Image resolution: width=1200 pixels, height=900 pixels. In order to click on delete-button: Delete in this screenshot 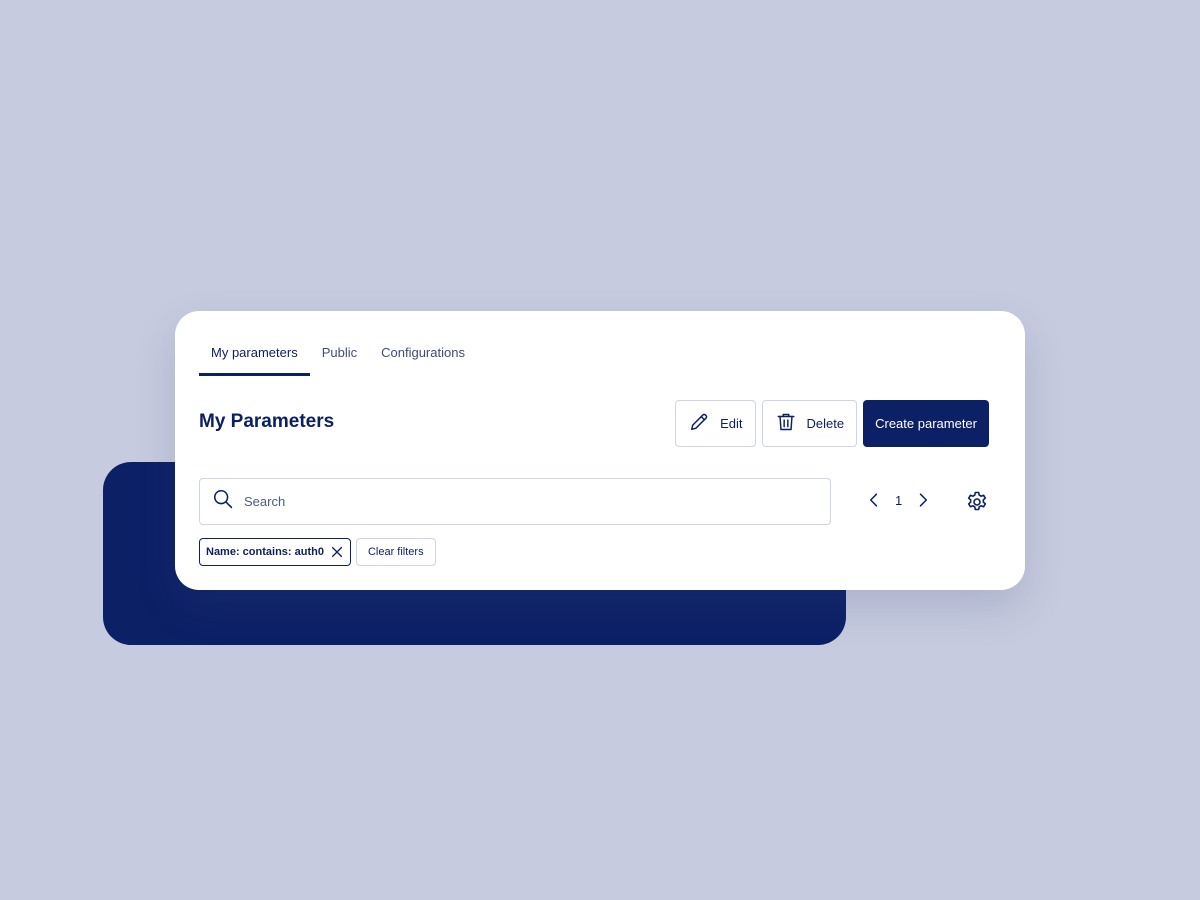, I will do `click(809, 423)`.